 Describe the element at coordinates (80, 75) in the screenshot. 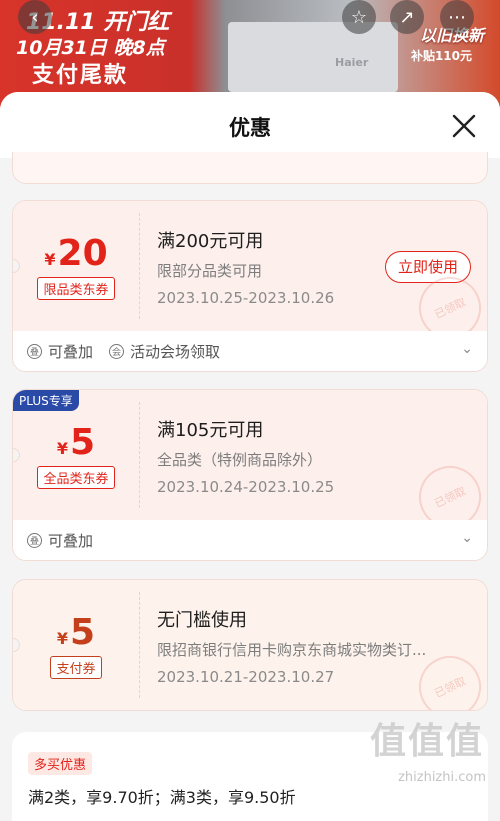

I see `promo-subtitle: 支付尾款` at that location.